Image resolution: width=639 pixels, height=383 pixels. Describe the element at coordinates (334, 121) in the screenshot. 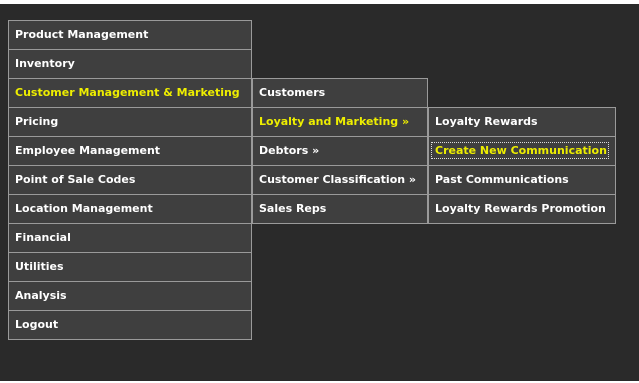

I see `submenu-item-label: Loyalty and Marketing »` at that location.